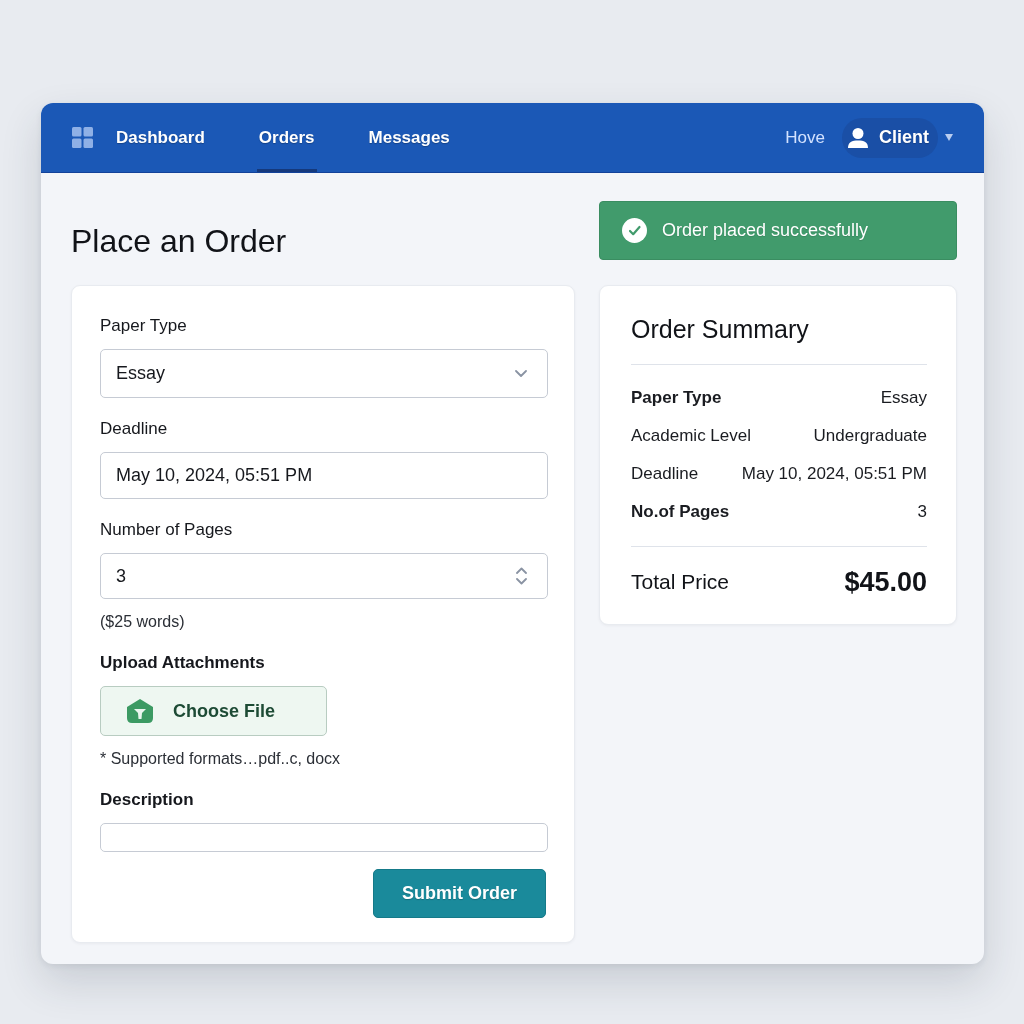 The width and height of the screenshot is (1024, 1024). What do you see at coordinates (220, 759) in the screenshot?
I see `field-hint: * Supported formats…pdf..c, docx` at bounding box center [220, 759].